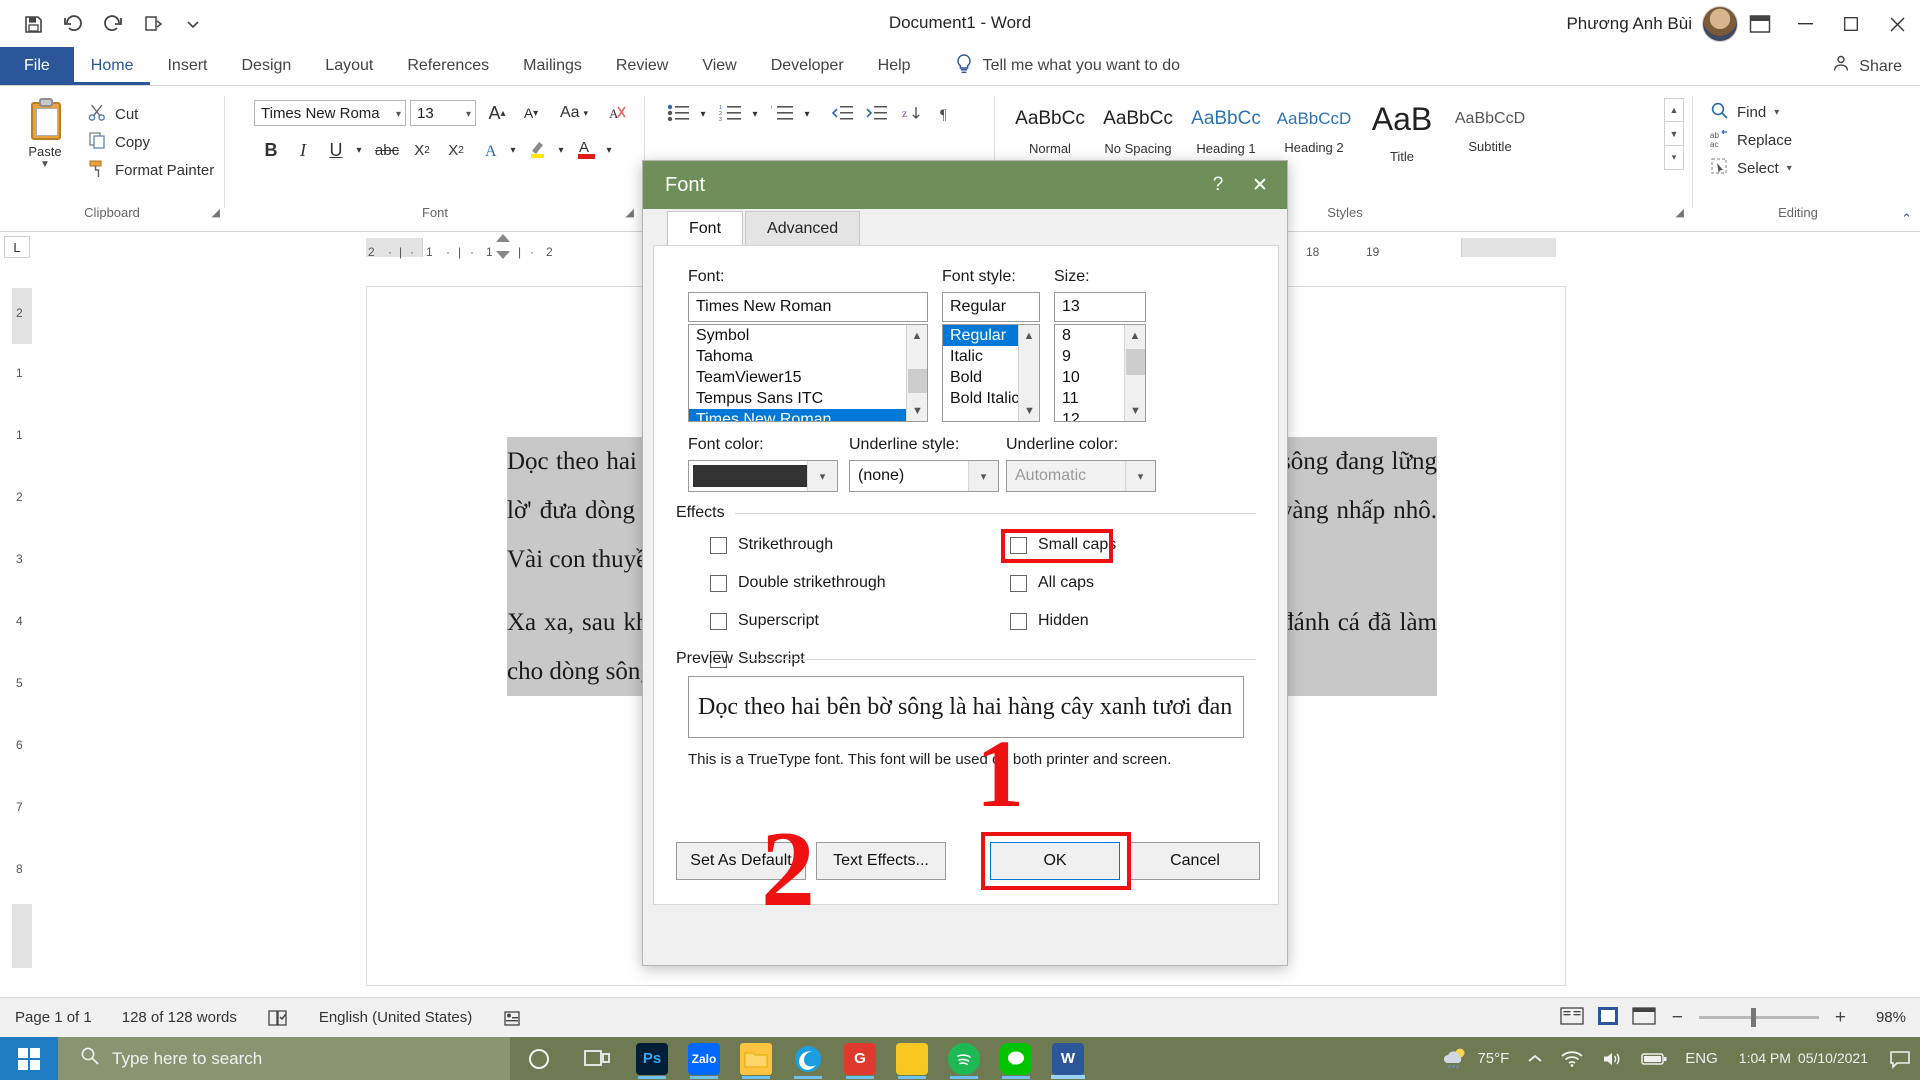  I want to click on notification-icon, so click(1900, 1058).